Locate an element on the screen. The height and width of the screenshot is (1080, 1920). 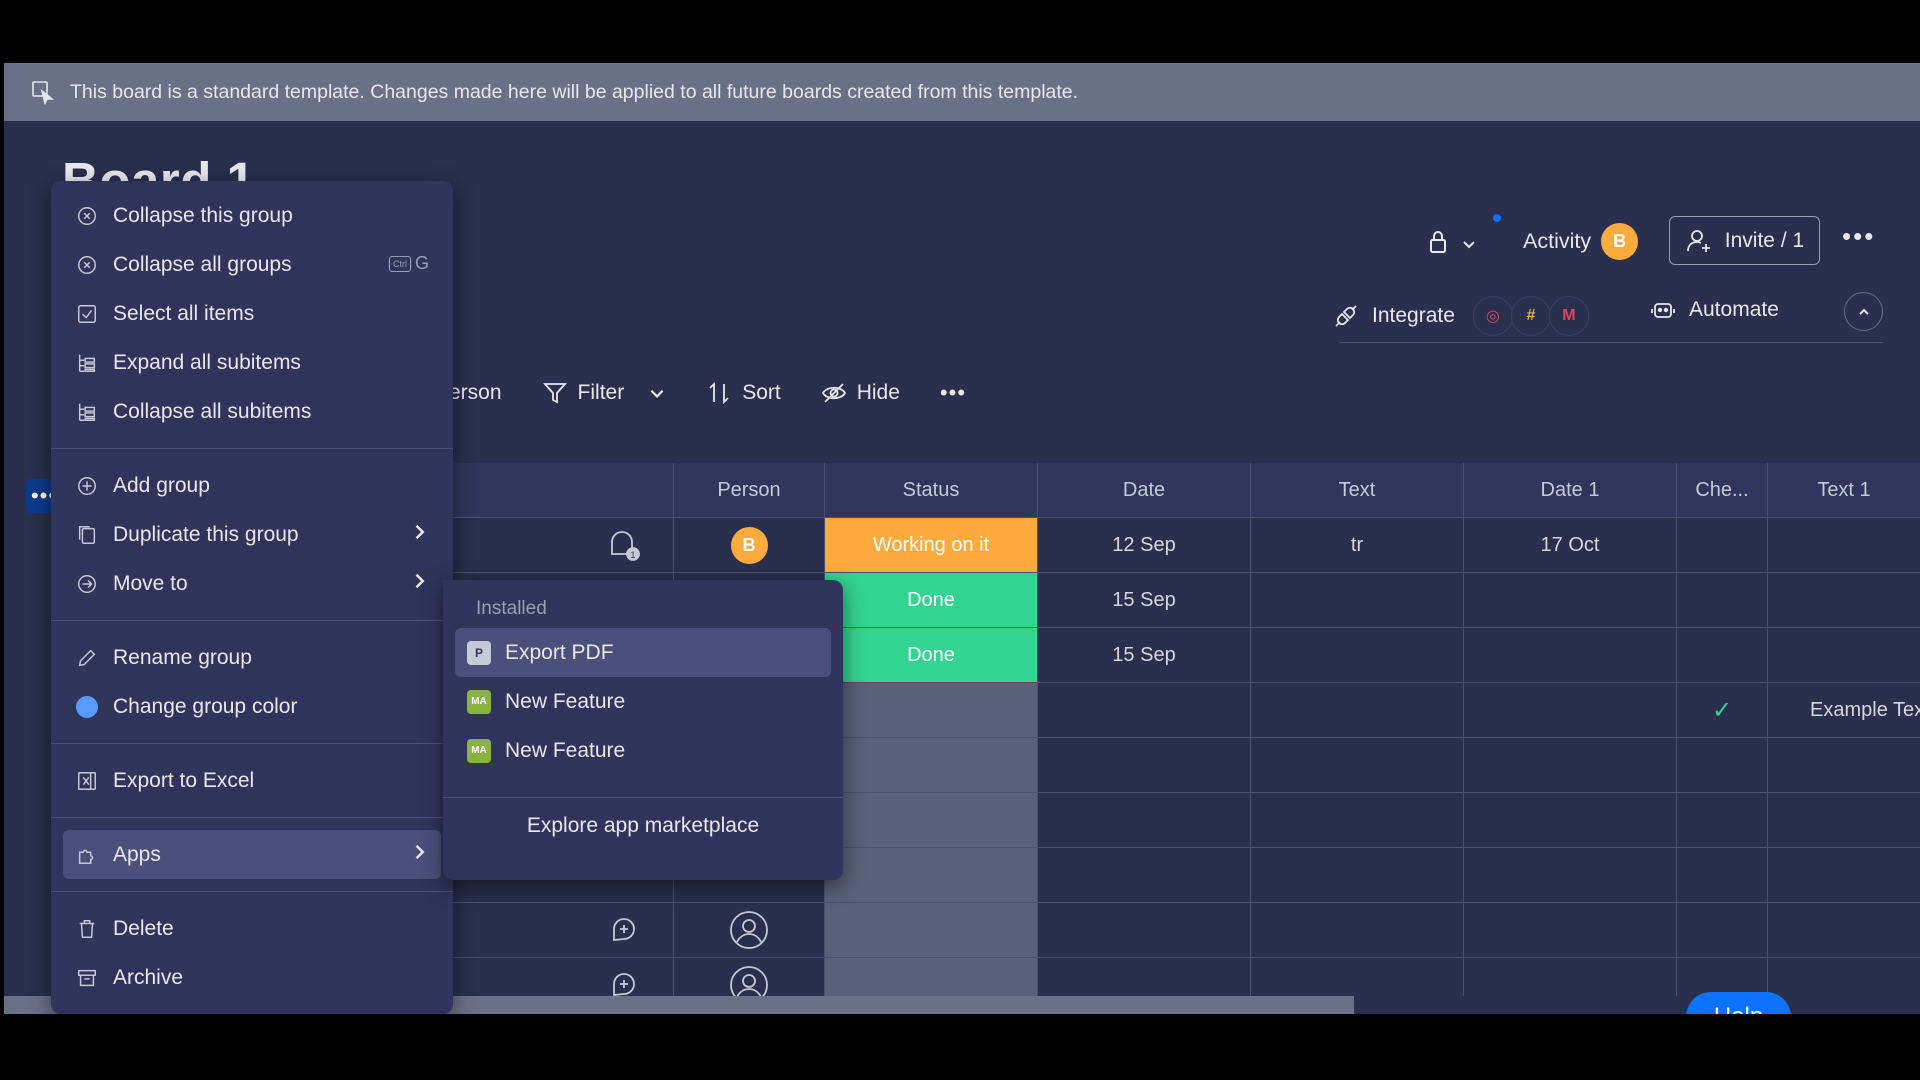
explore-marketplace-link: Explore app marketplace is located at coordinates (643, 826).